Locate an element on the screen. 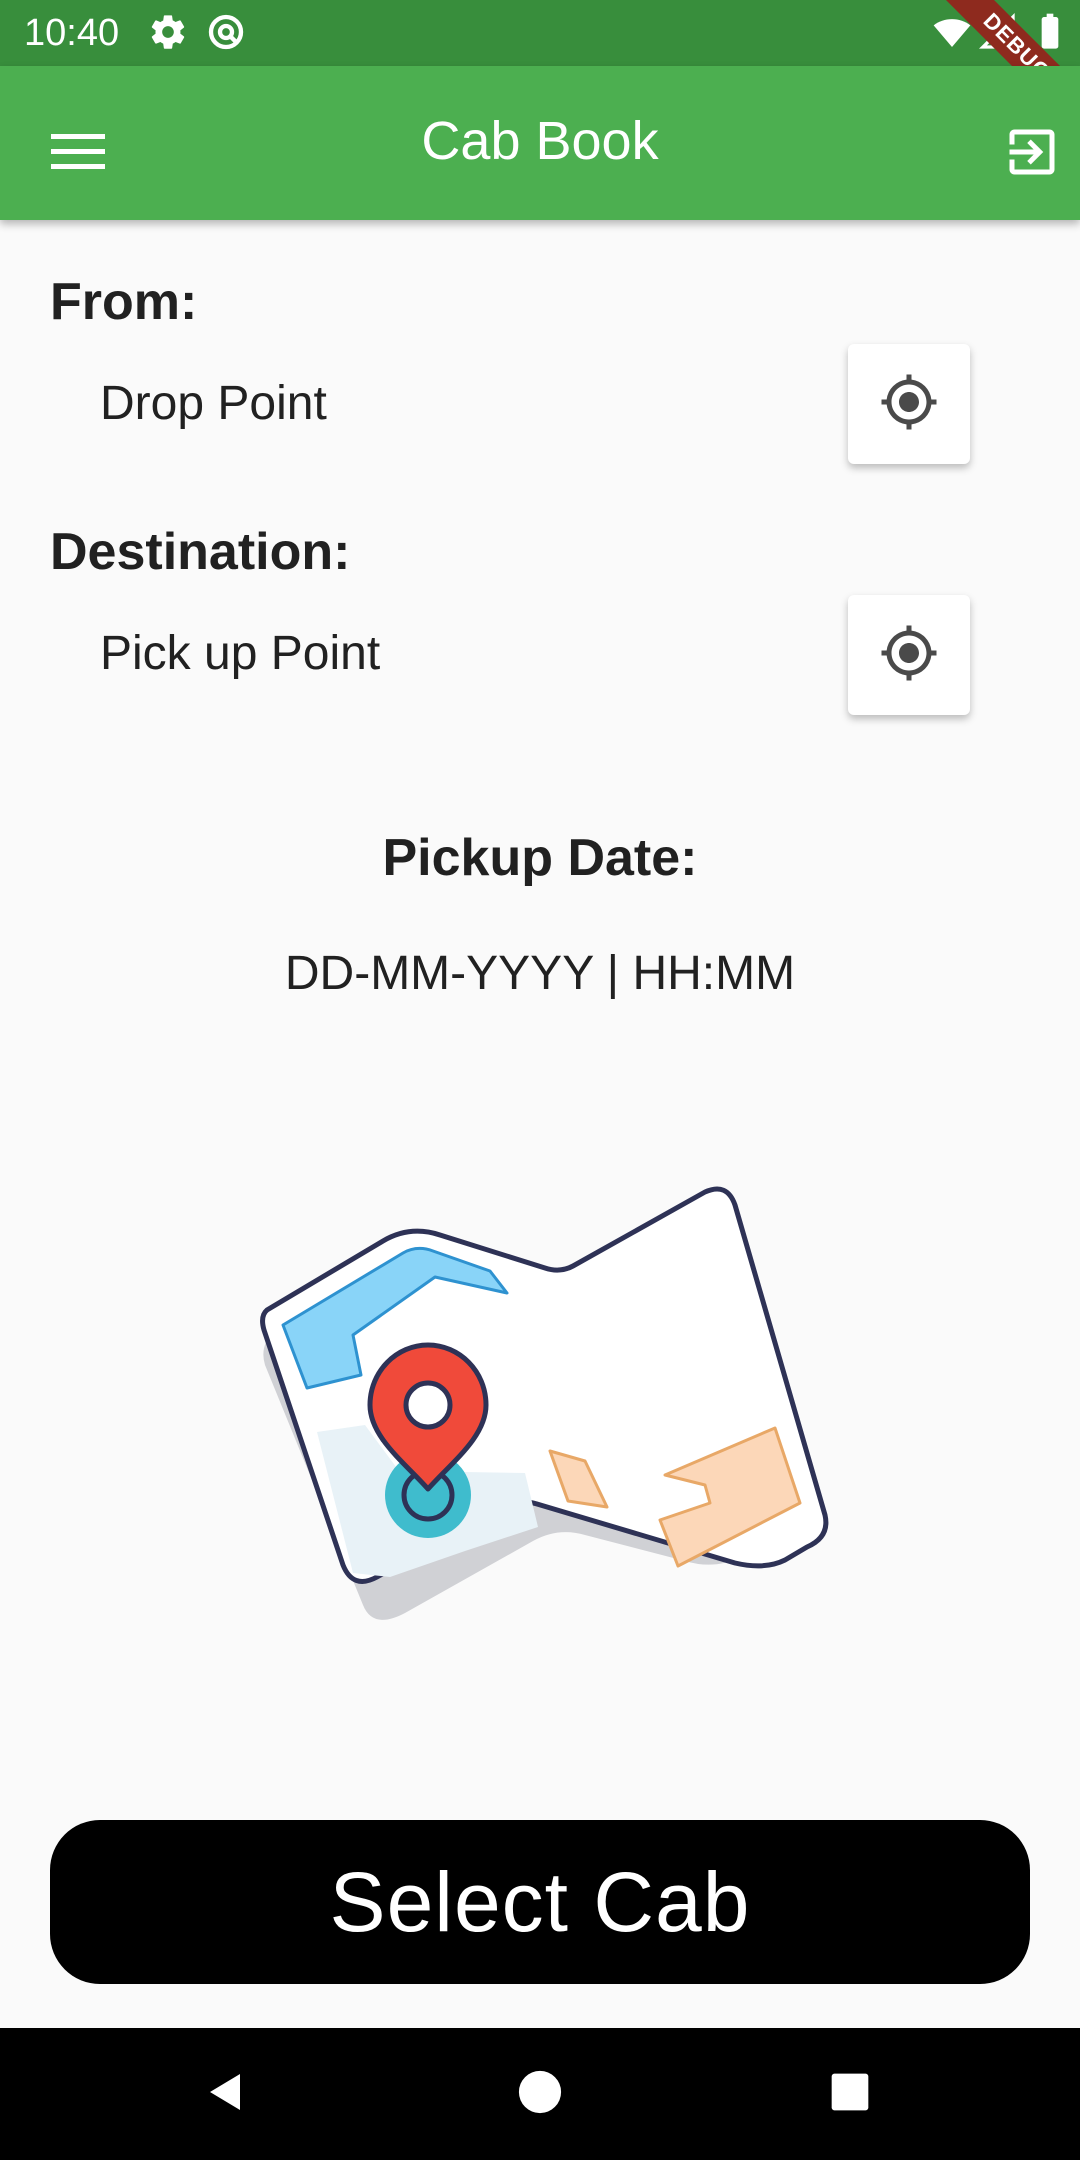  logout-icon is located at coordinates (1032, 154).